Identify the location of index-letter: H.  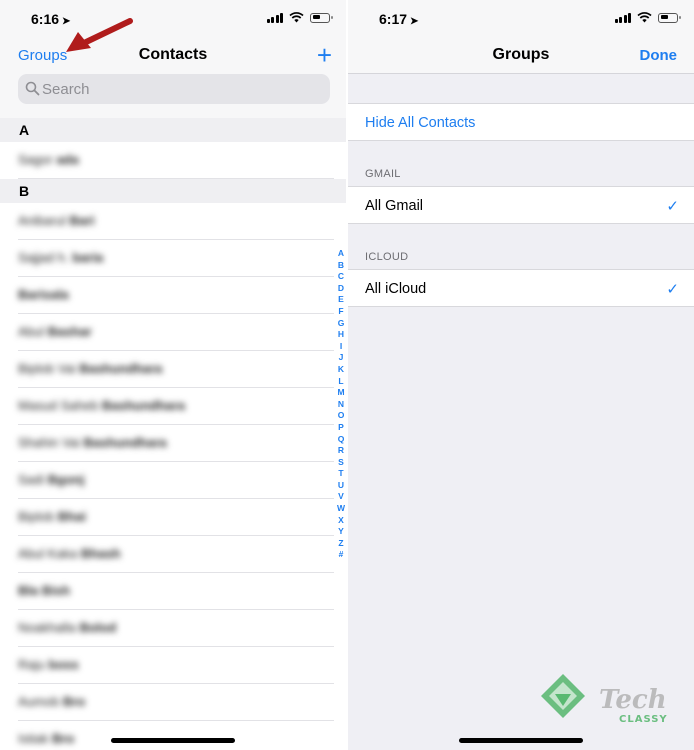
(341, 335).